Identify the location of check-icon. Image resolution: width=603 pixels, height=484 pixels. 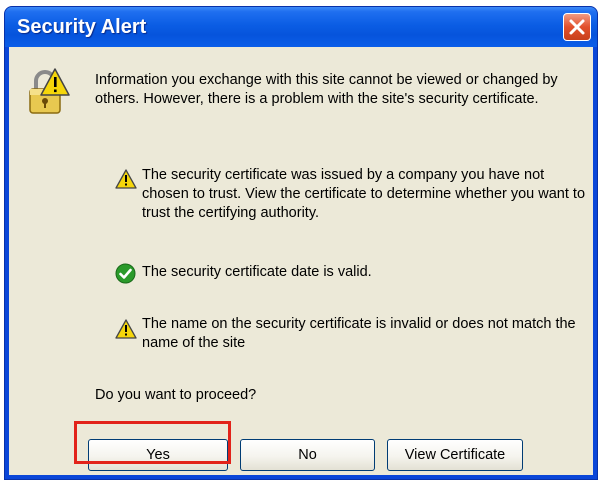
(125, 273).